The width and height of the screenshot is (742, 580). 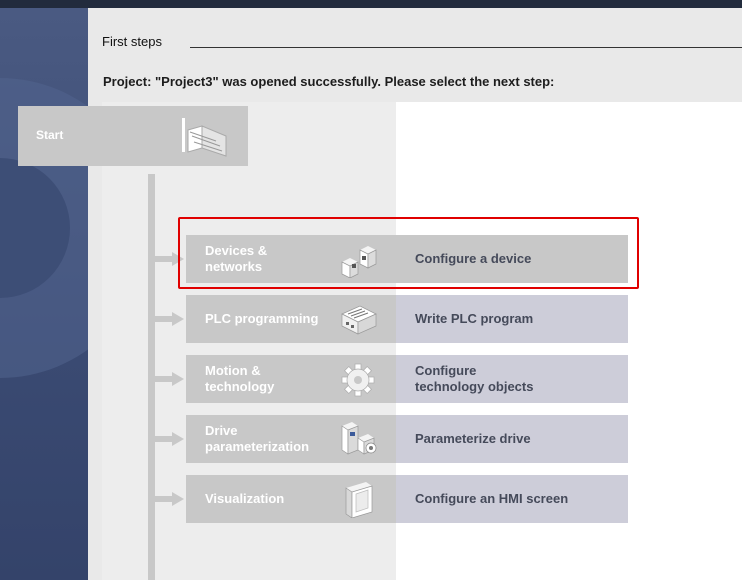 I want to click on motion-technology-icon, so click(x=358, y=380).